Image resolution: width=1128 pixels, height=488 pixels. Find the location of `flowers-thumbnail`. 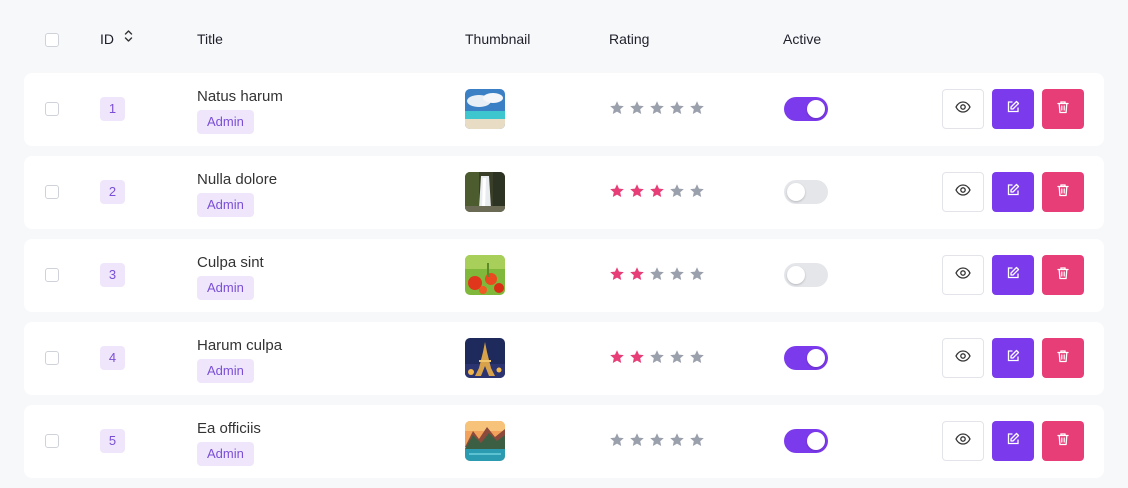

flowers-thumbnail is located at coordinates (485, 275).